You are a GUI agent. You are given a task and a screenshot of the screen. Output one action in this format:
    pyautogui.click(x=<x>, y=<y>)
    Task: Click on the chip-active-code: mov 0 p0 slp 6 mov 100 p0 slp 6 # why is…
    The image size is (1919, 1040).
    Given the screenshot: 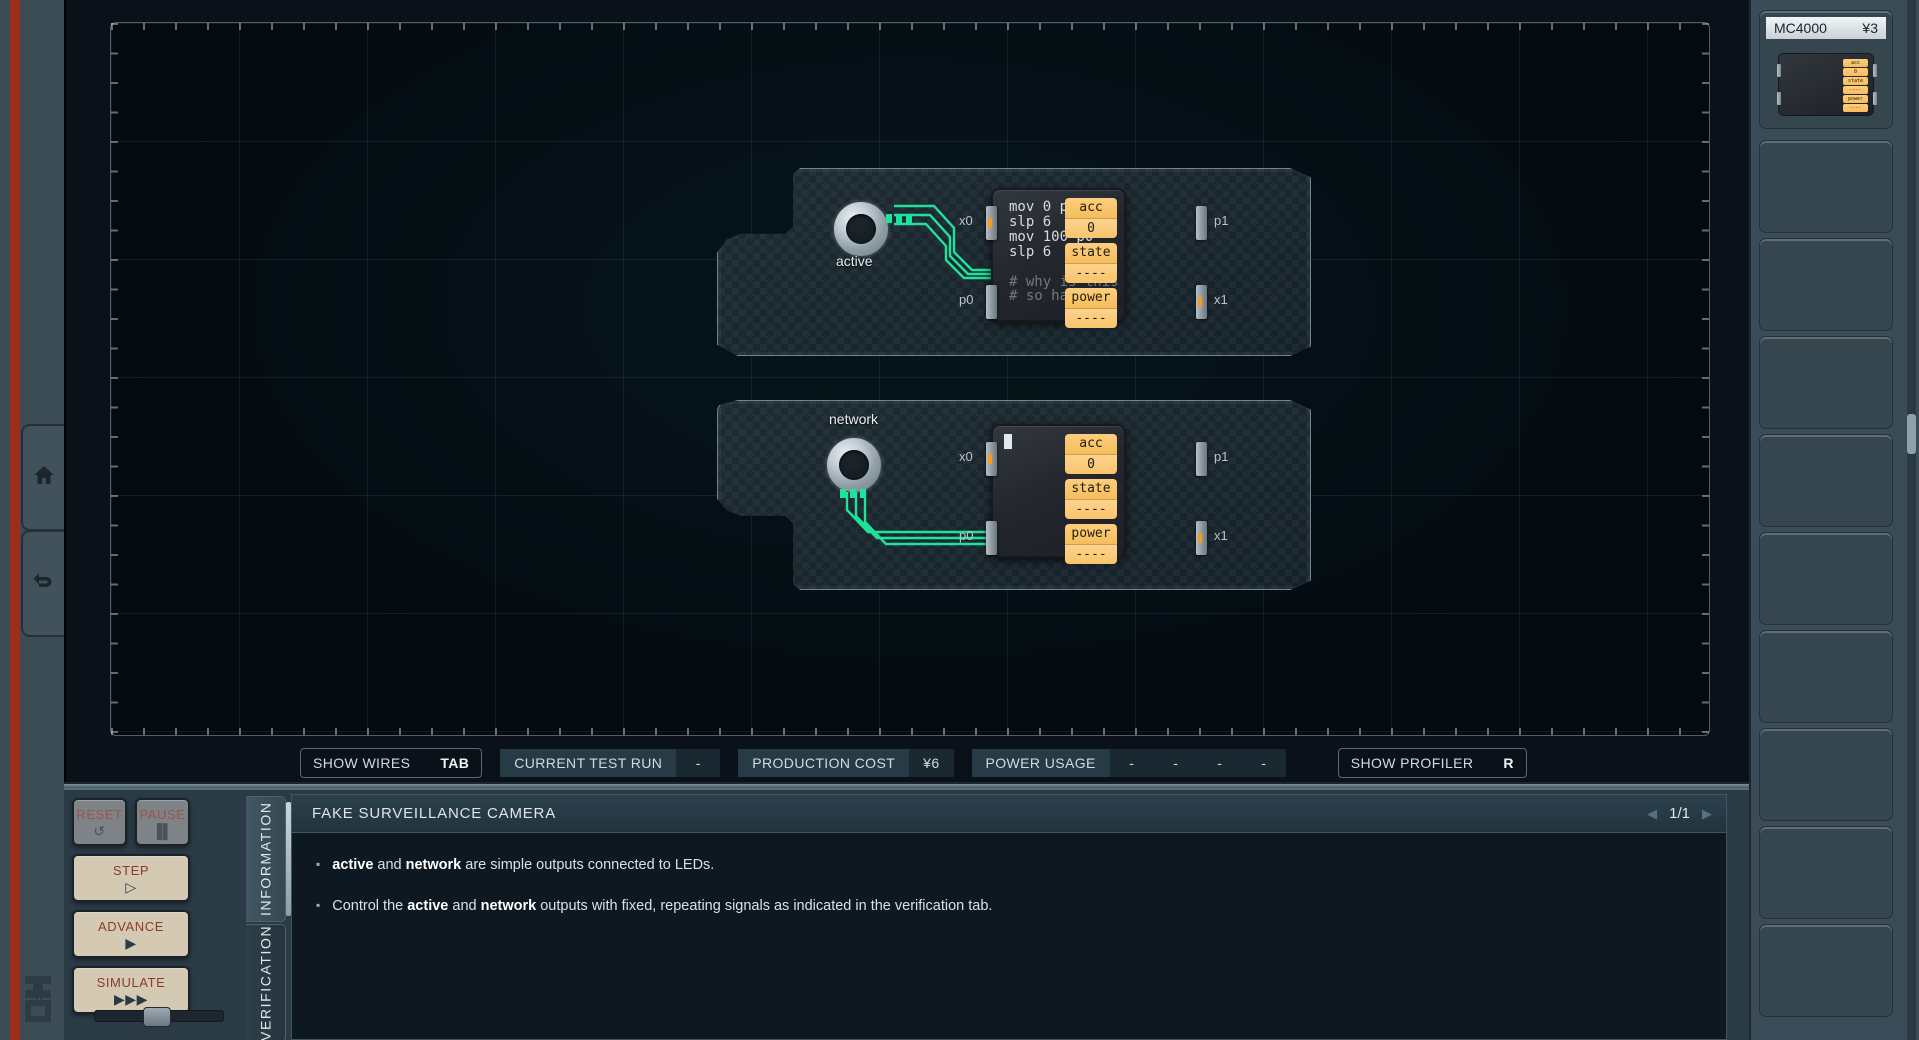 What is the action you would take?
    pyautogui.click(x=1064, y=256)
    